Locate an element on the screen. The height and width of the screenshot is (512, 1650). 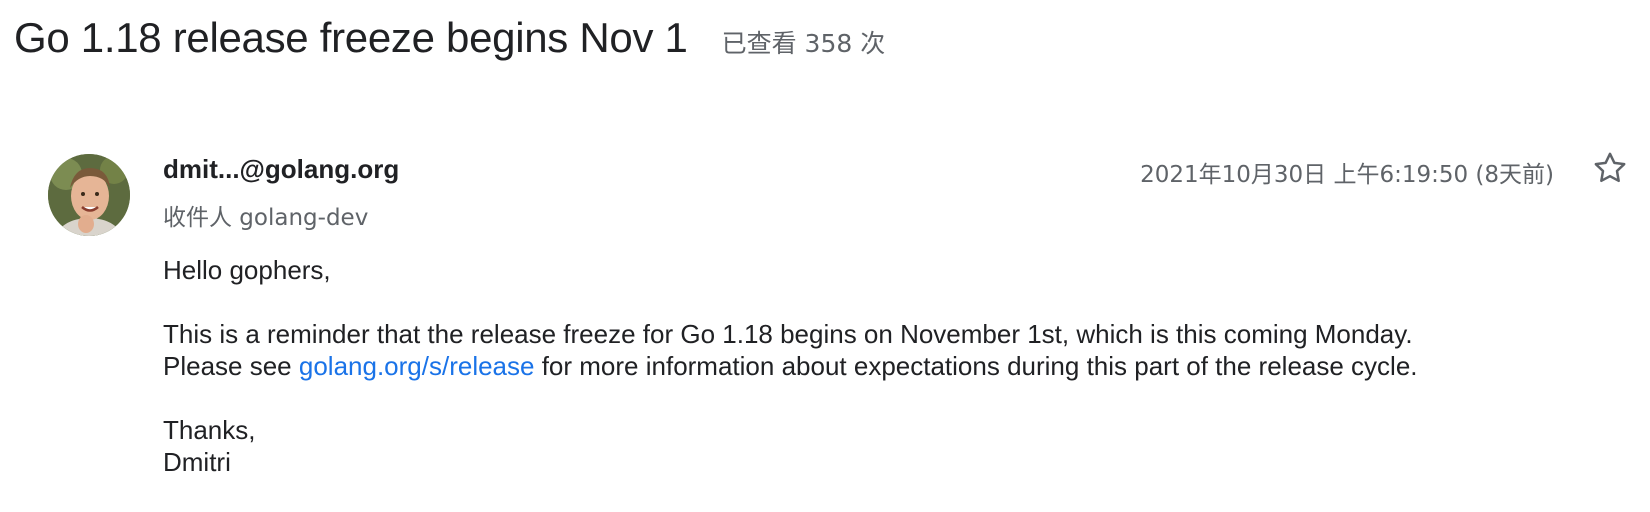
star-button is located at coordinates (1610, 168).